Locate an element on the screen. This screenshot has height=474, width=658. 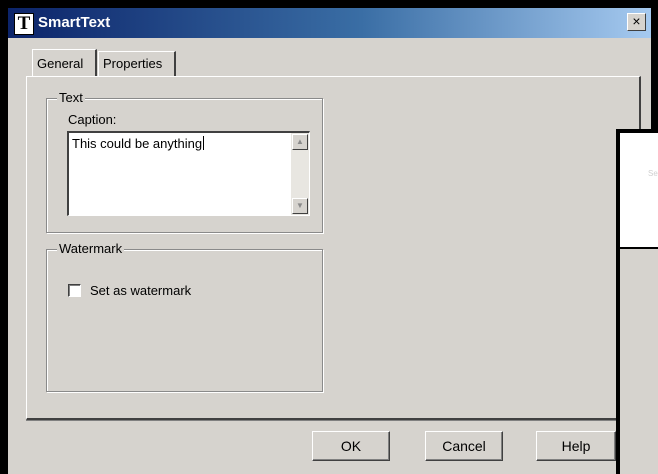
watermark-checkbox is located at coordinates (74, 290).